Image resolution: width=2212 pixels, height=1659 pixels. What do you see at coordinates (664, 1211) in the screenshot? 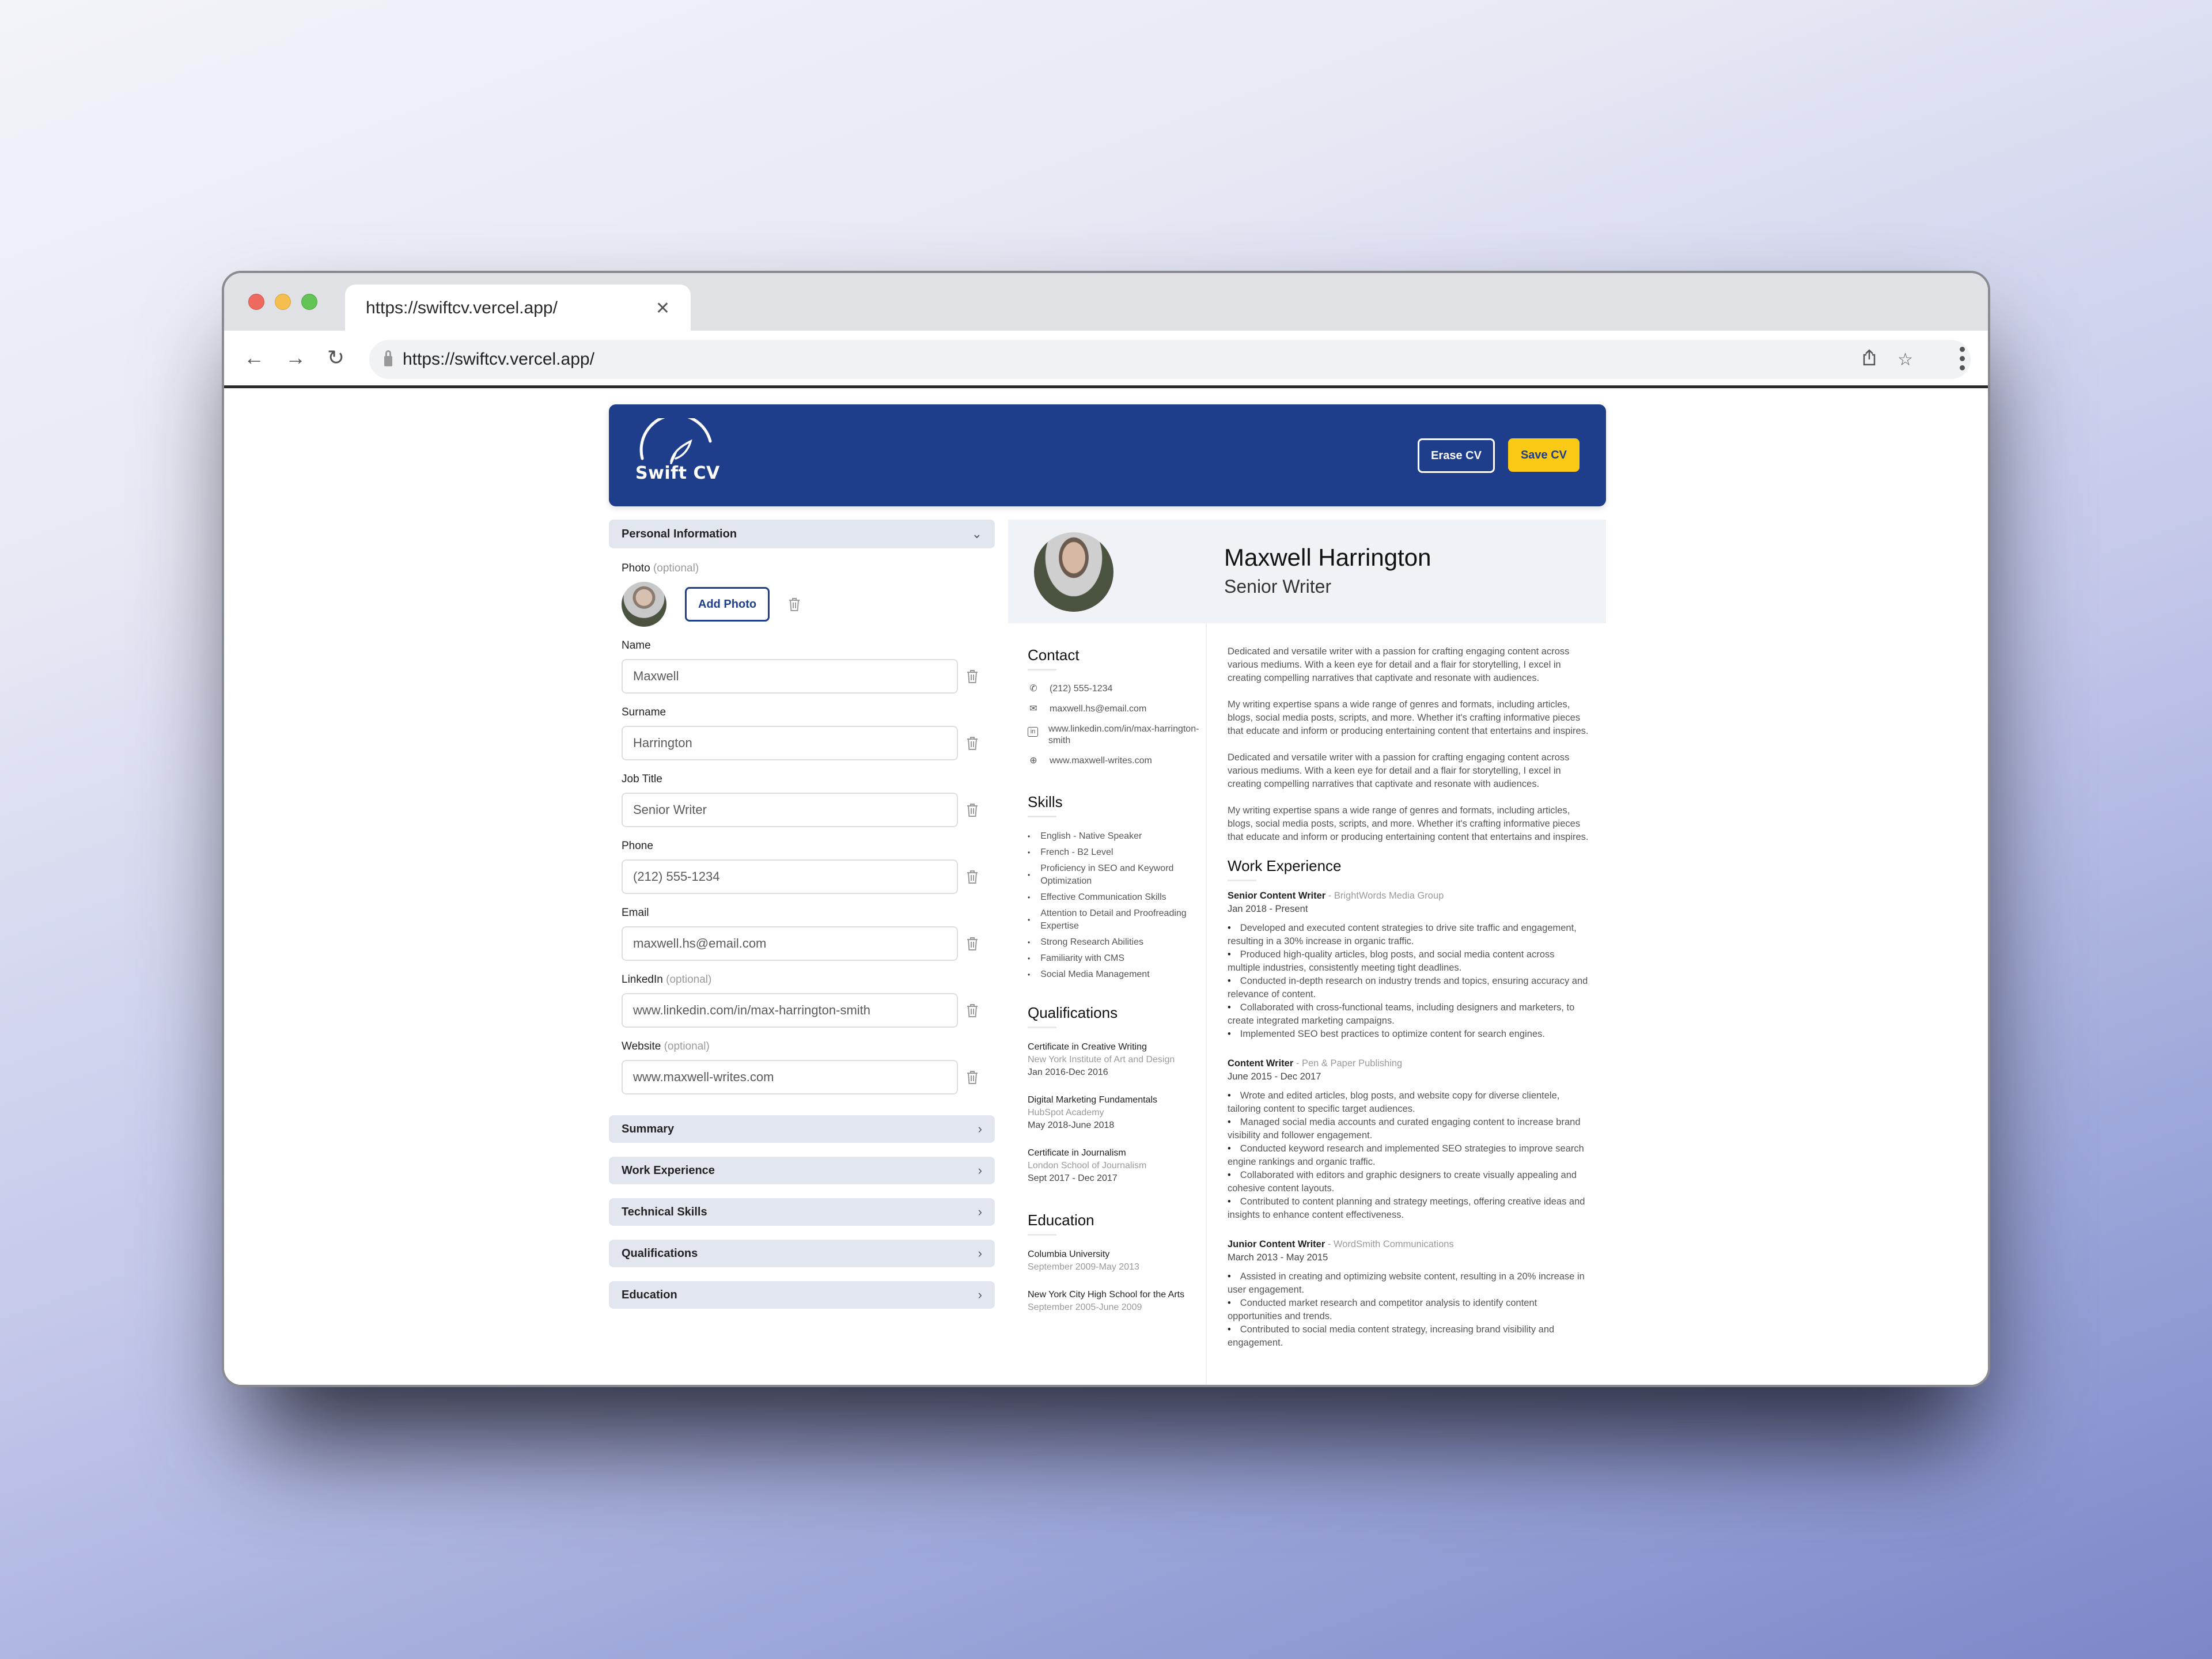
I see `section-label: Technical Skills` at bounding box center [664, 1211].